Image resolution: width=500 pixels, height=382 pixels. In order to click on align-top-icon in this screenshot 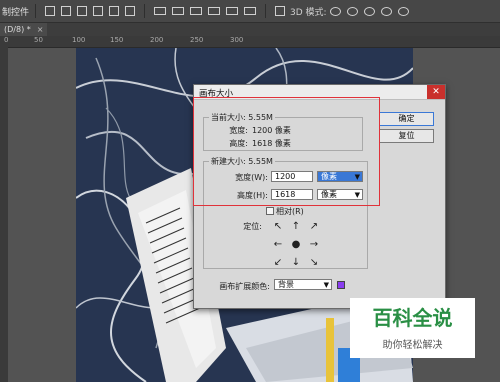, I will do `click(50, 11)`.